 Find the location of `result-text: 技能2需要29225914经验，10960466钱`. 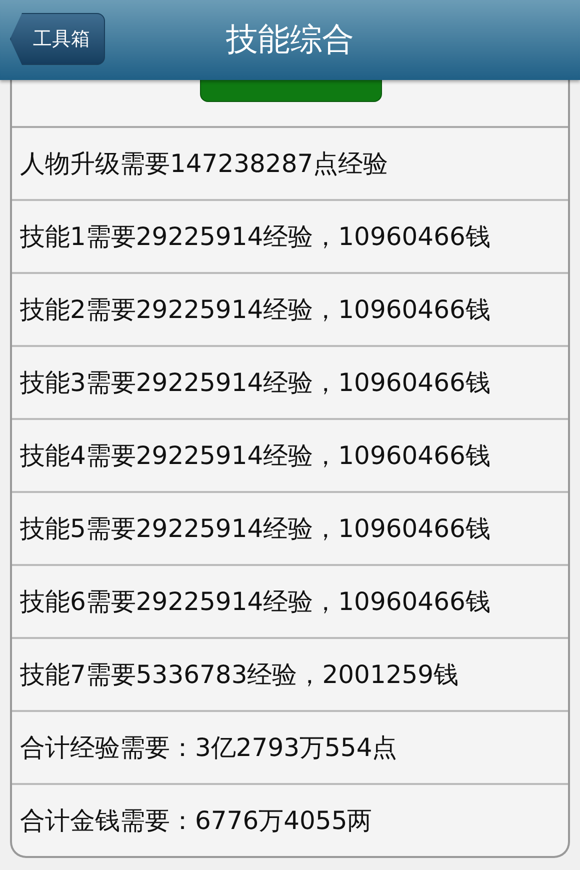

result-text: 技能2需要29225914经验，10960466钱 is located at coordinates (255, 310).